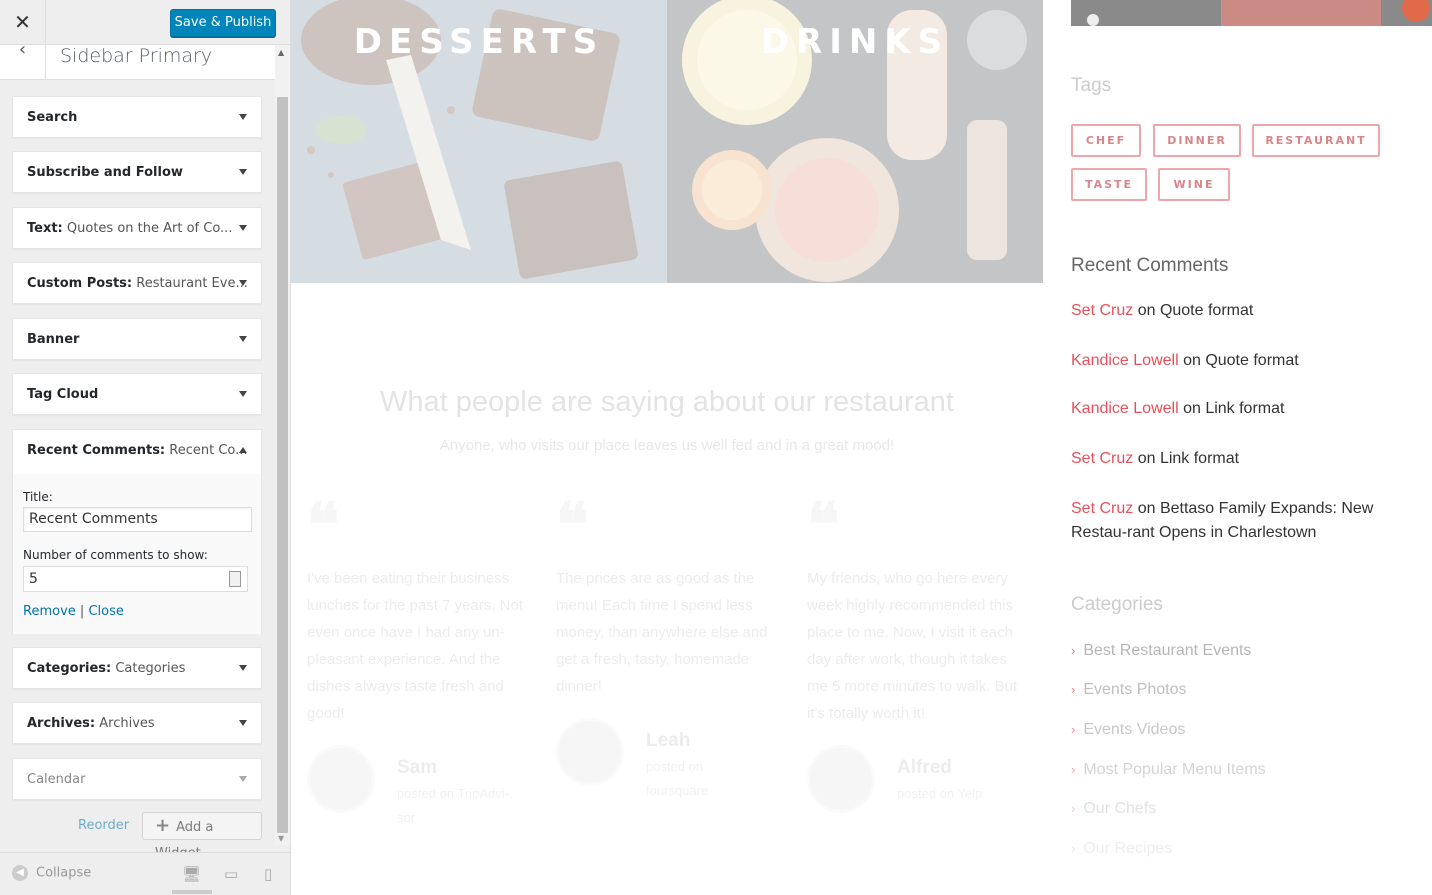 This screenshot has width=1432, height=895. What do you see at coordinates (22, 49) in the screenshot?
I see `chevron-left-icon: ‹` at bounding box center [22, 49].